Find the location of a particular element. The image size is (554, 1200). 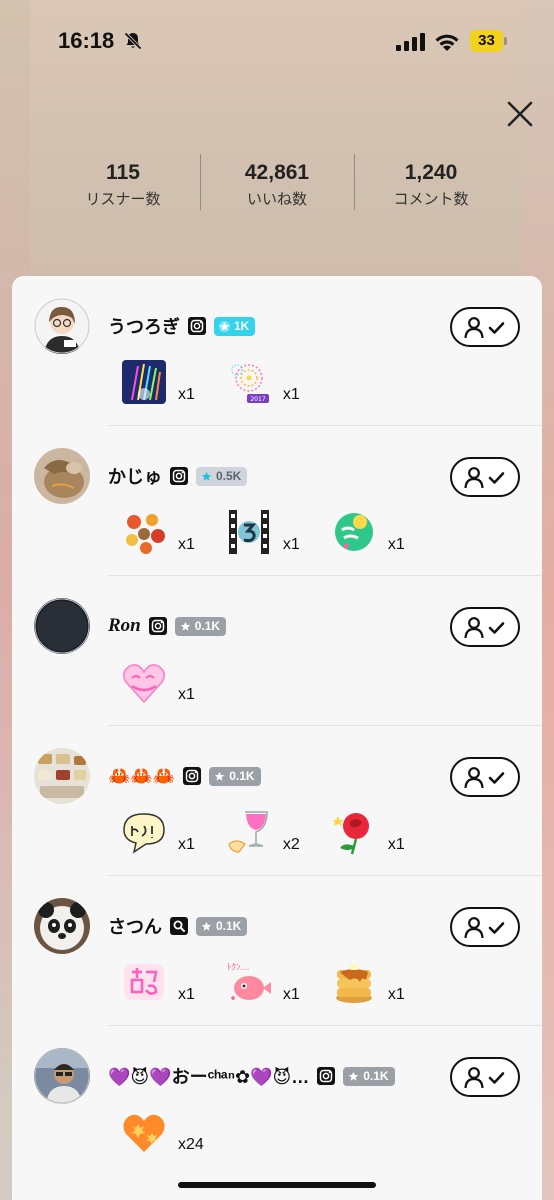

fan-level-badge: 1K is located at coordinates (235, 326).